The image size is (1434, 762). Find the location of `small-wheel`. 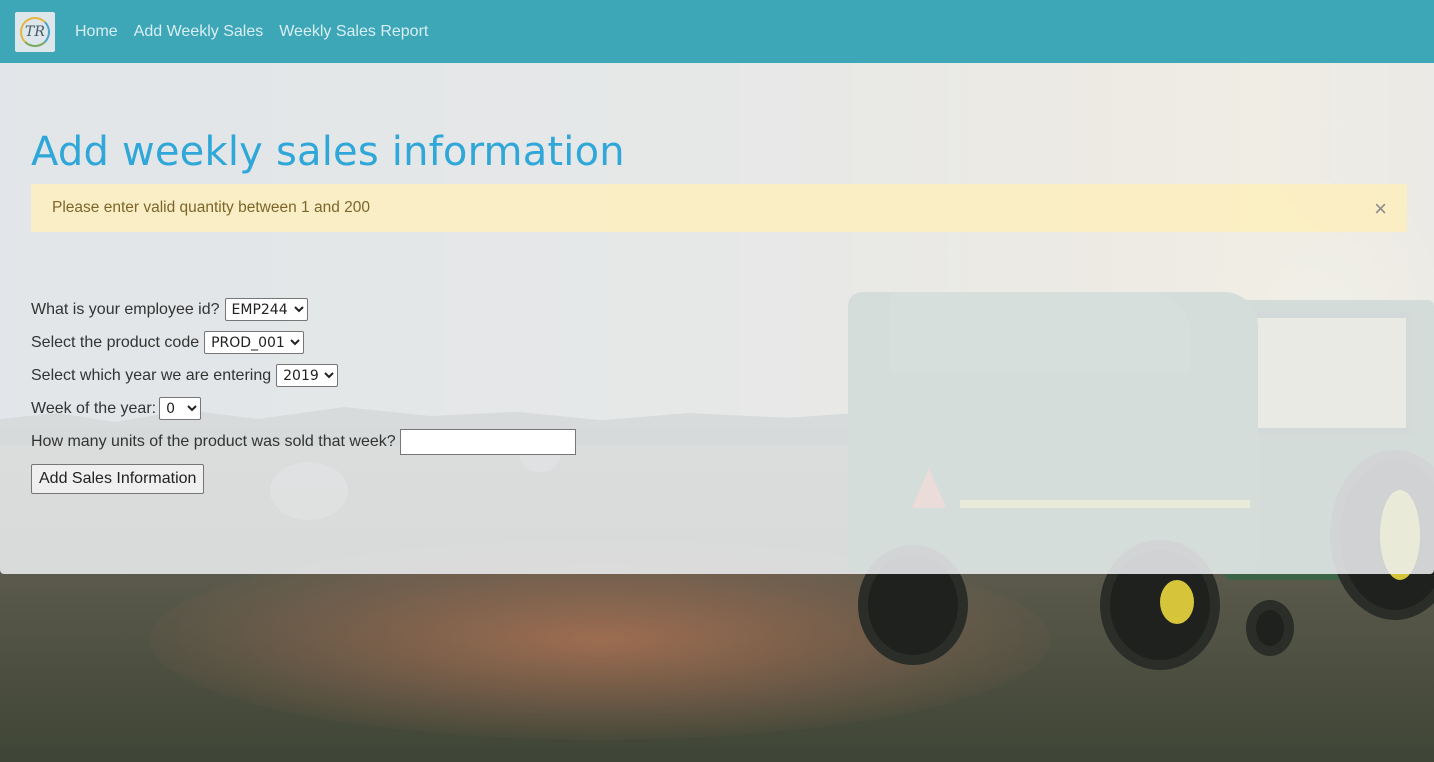

small-wheel is located at coordinates (1270, 628).